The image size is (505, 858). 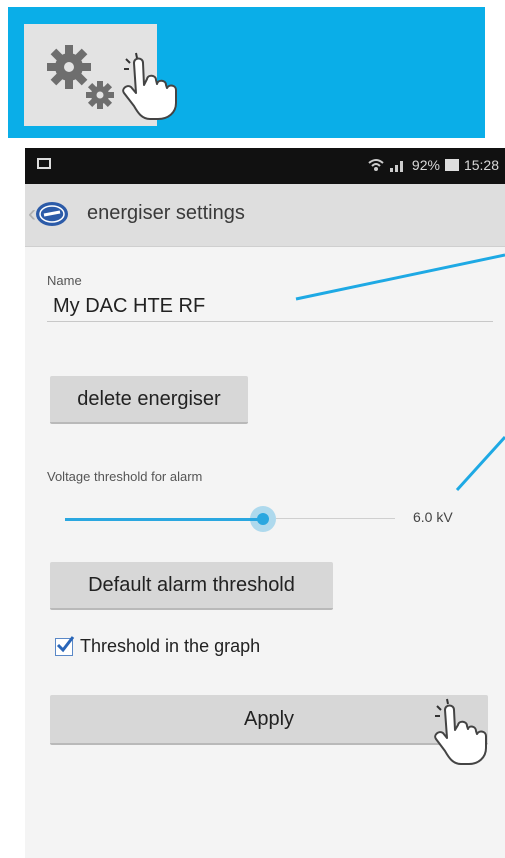 I want to click on checkmark-icon, so click(x=65, y=644).